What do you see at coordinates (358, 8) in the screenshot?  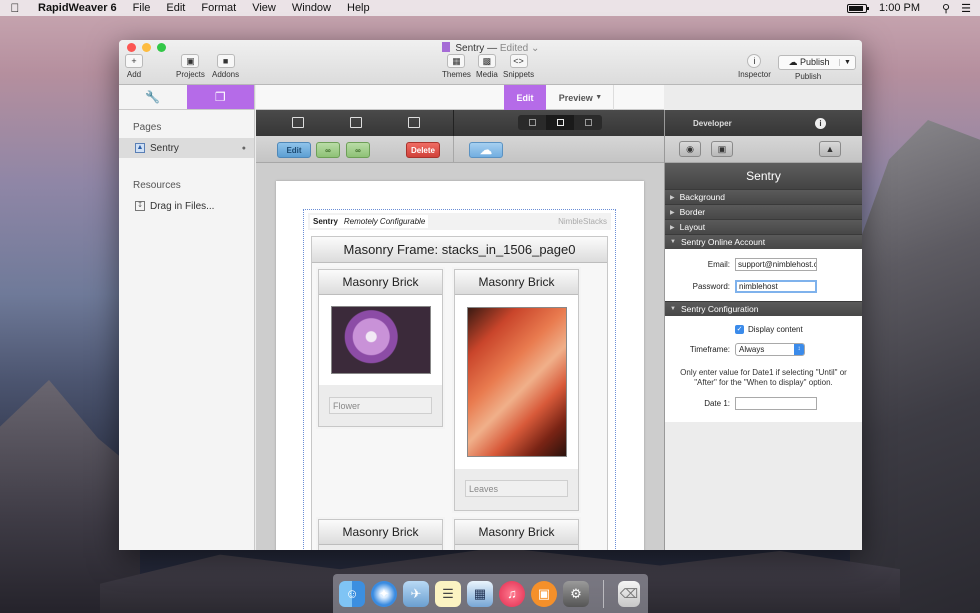 I see `menu-help: Help` at bounding box center [358, 8].